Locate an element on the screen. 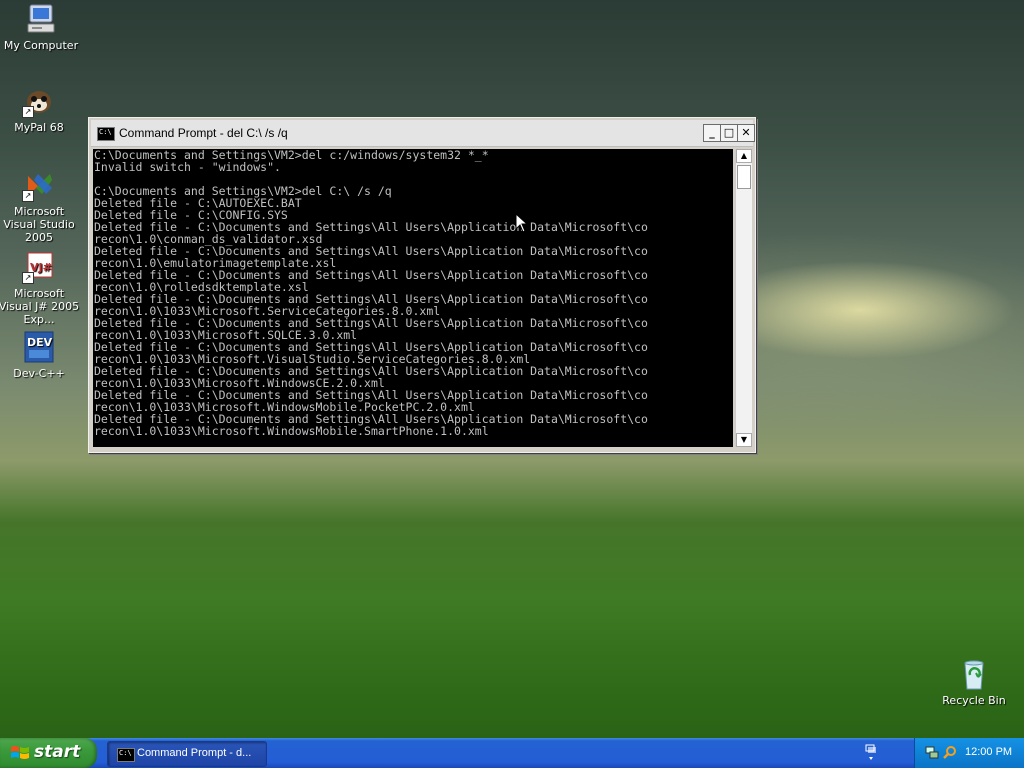 Image resolution: width=1024 pixels, height=768 pixels. windows-flag-icon is located at coordinates (20, 752).